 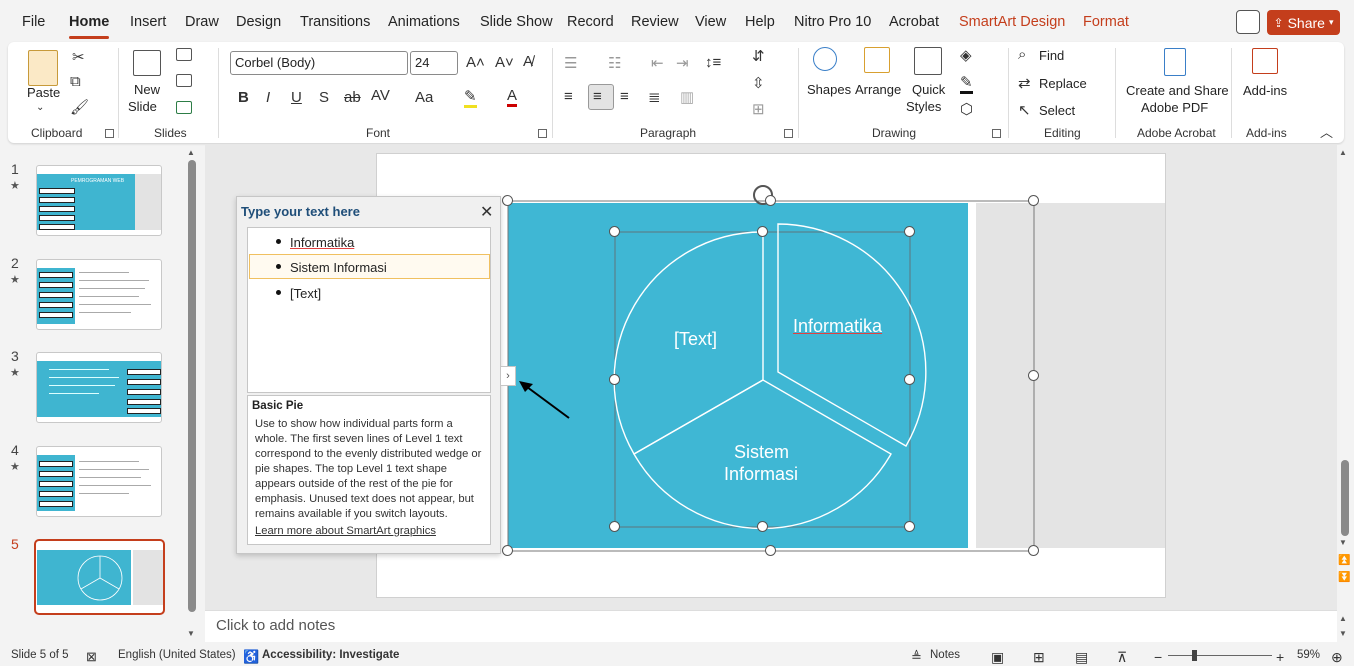 What do you see at coordinates (624, 96) in the screenshot?
I see `align-right-icon: ≡` at bounding box center [624, 96].